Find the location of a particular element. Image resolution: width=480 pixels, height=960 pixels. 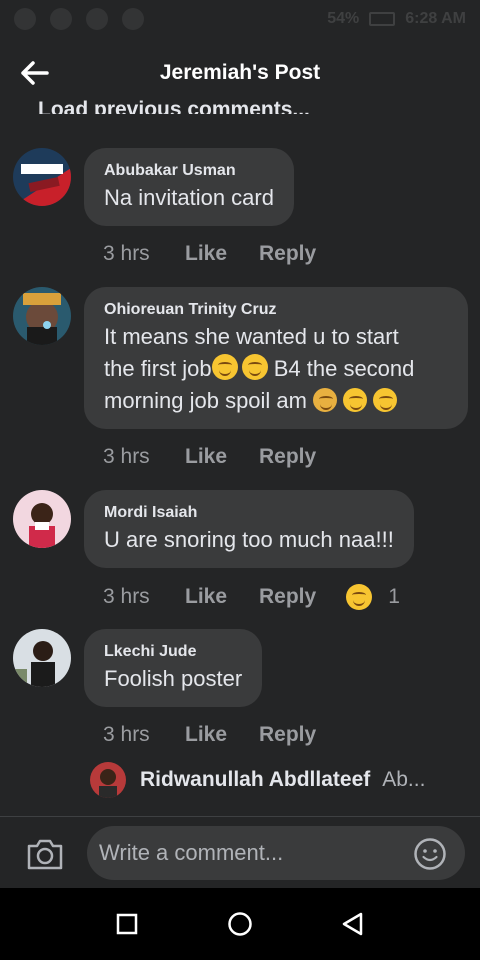

person-emoji-icon is located at coordinates (325, 400).